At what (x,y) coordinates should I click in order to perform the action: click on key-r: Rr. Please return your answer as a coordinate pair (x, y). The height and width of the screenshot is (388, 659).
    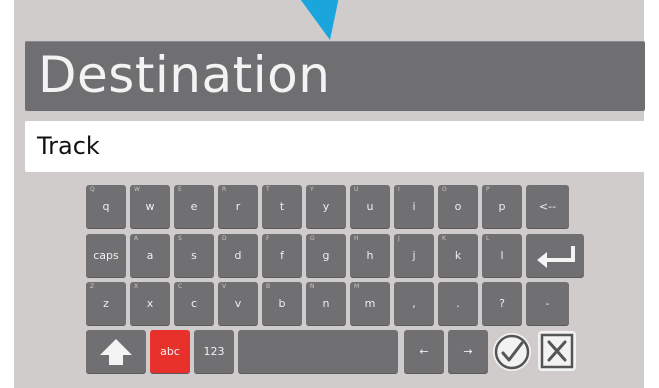
    Looking at the image, I should click on (238, 206).